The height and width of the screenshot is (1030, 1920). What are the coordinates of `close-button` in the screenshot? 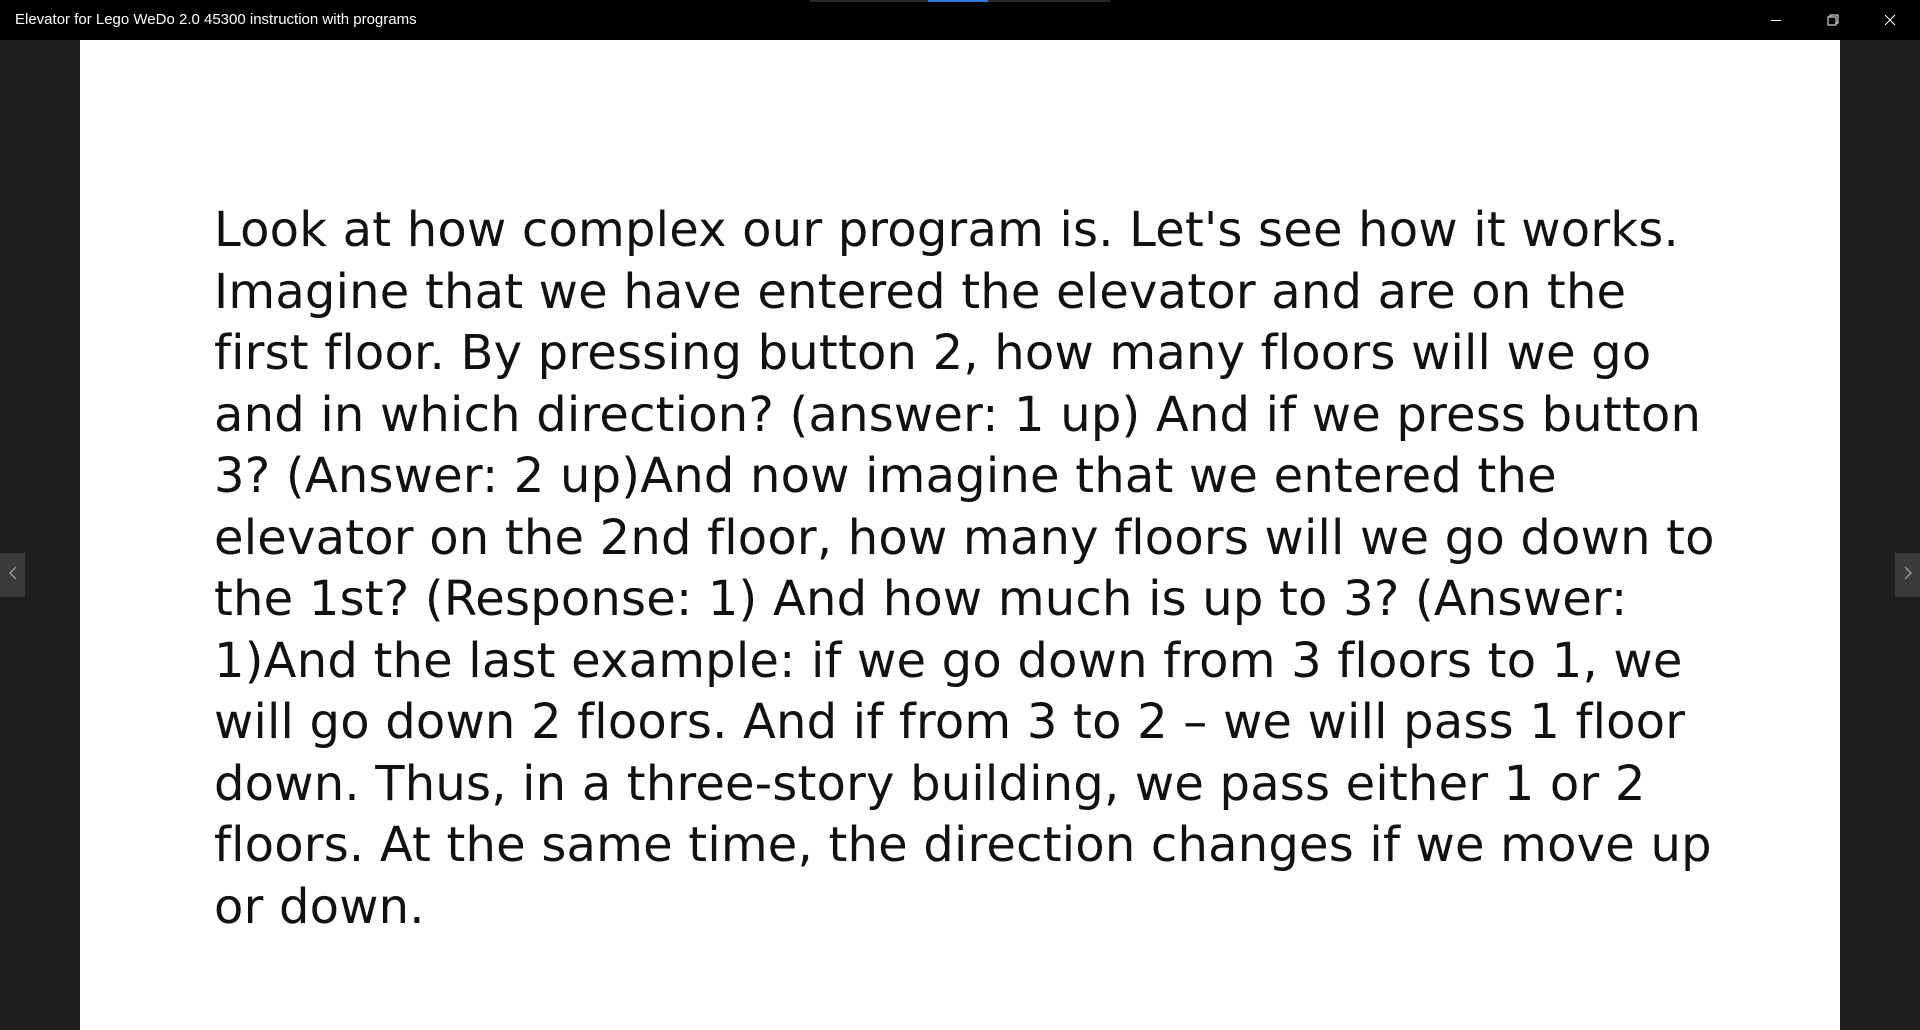 It's located at (1890, 20).